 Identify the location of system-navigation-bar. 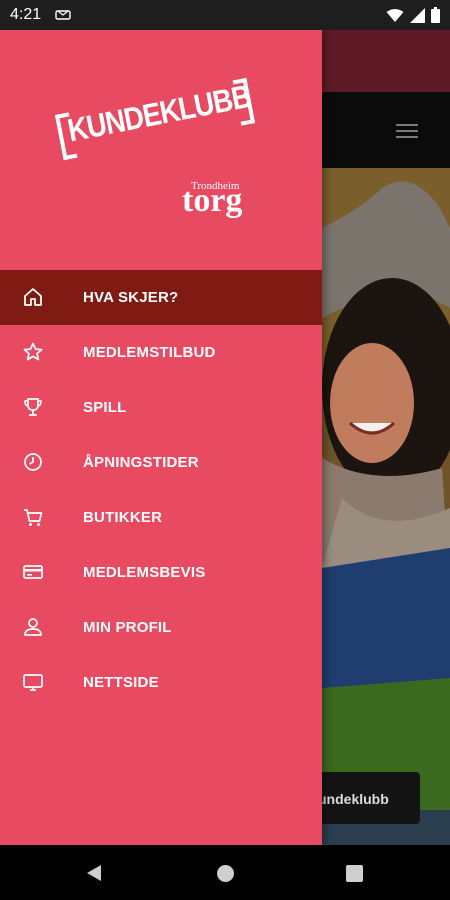
(225, 872).